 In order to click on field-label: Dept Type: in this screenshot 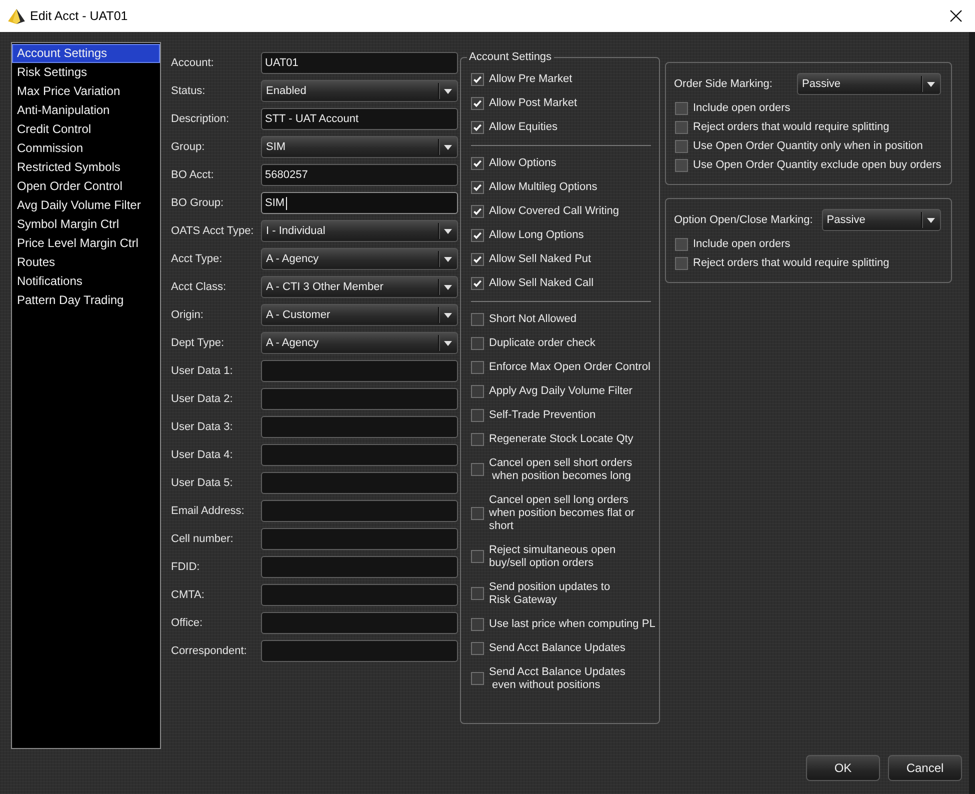, I will do `click(198, 343)`.